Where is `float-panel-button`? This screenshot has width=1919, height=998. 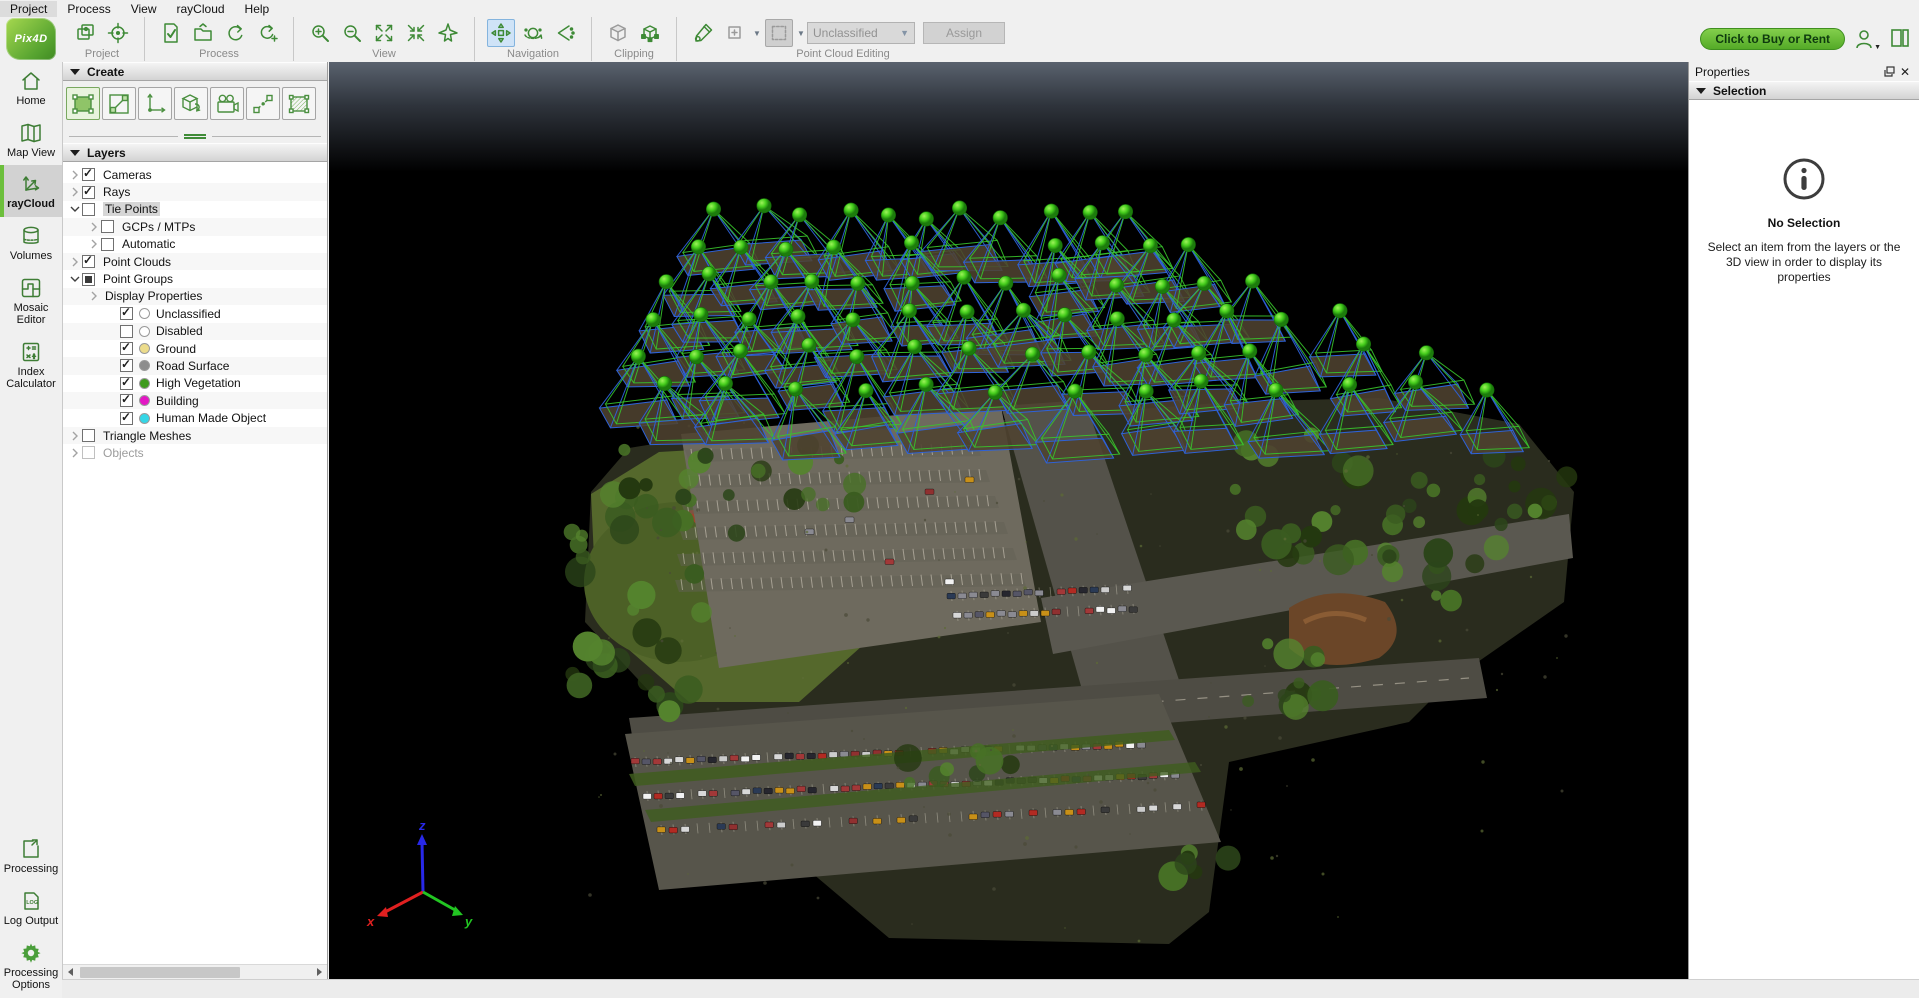 float-panel-button is located at coordinates (1889, 71).